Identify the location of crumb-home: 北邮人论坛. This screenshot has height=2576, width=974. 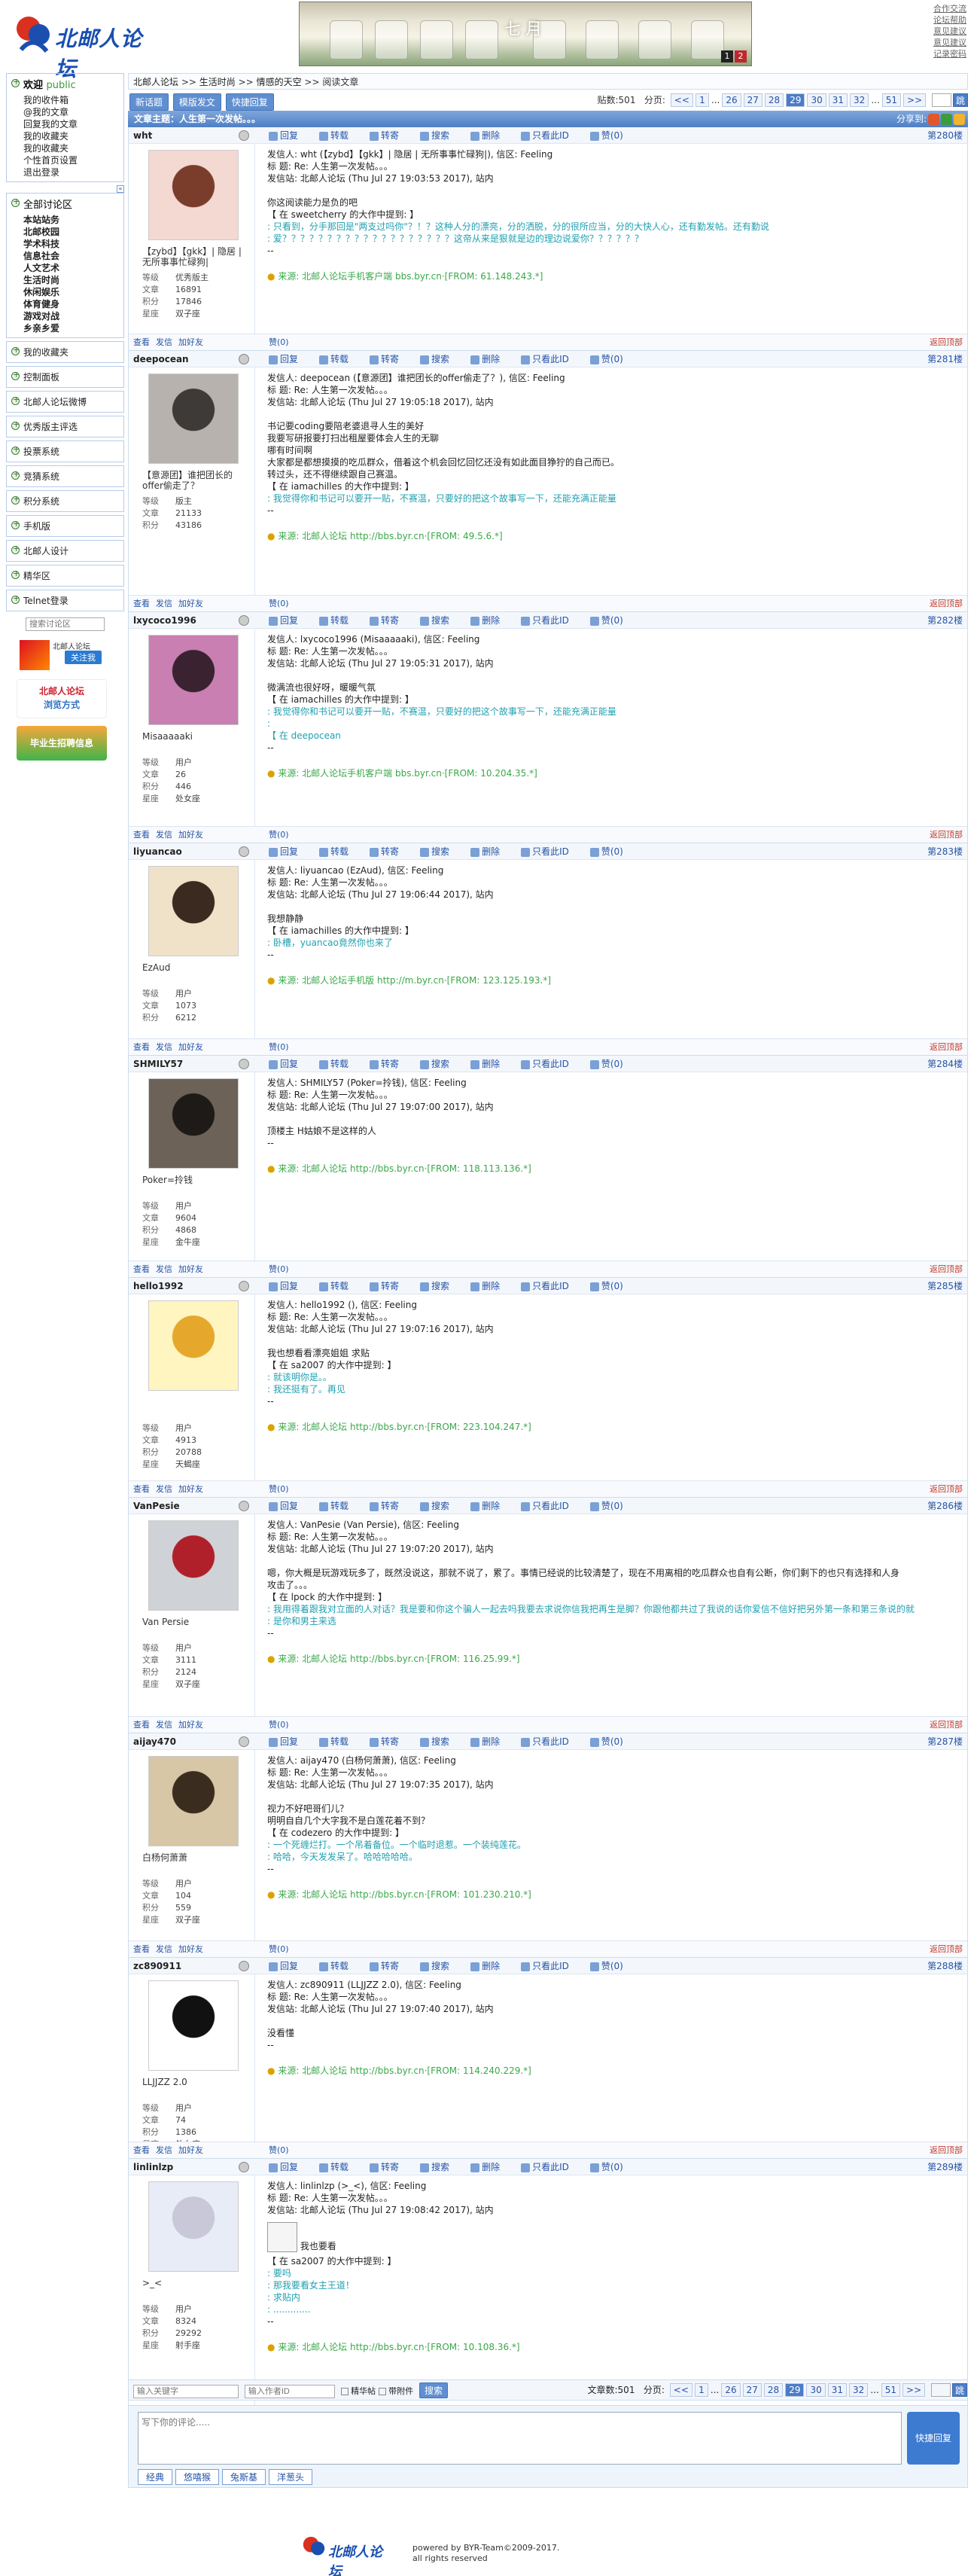
(155, 82).